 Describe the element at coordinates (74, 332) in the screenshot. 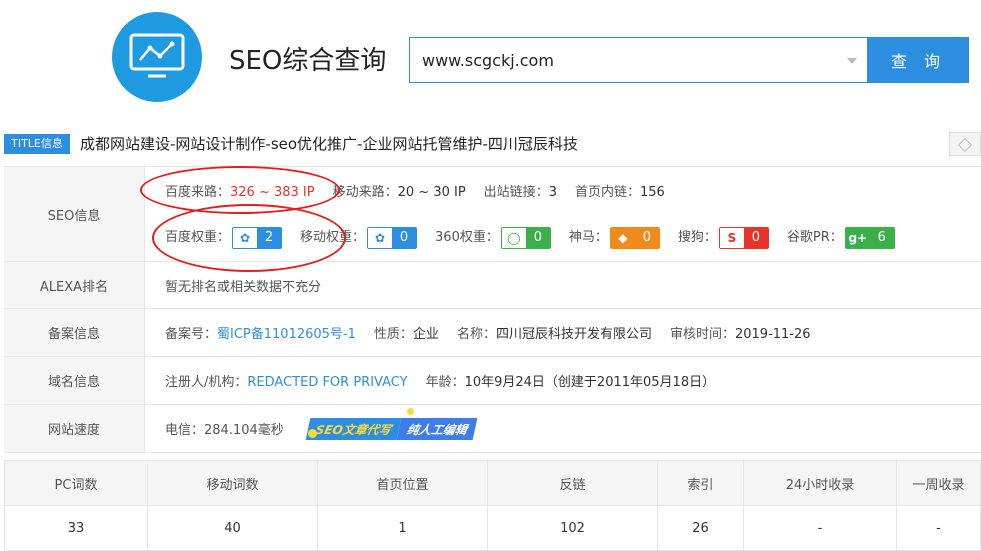

I see `icp-label: 备案信息` at that location.